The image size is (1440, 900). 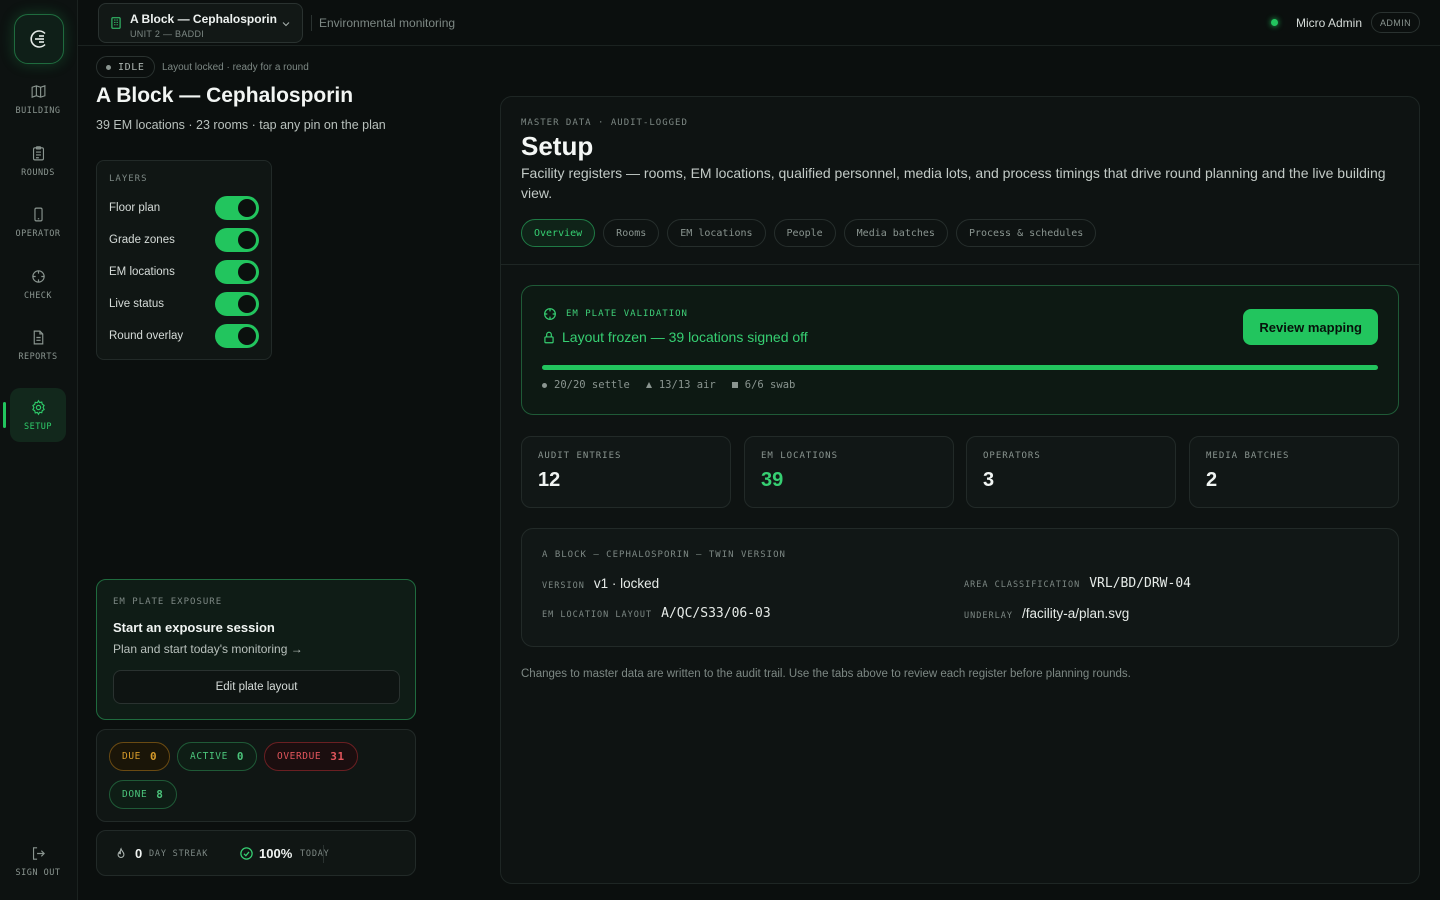 I want to click on nav-reports: REPORTS, so click(x=38, y=345).